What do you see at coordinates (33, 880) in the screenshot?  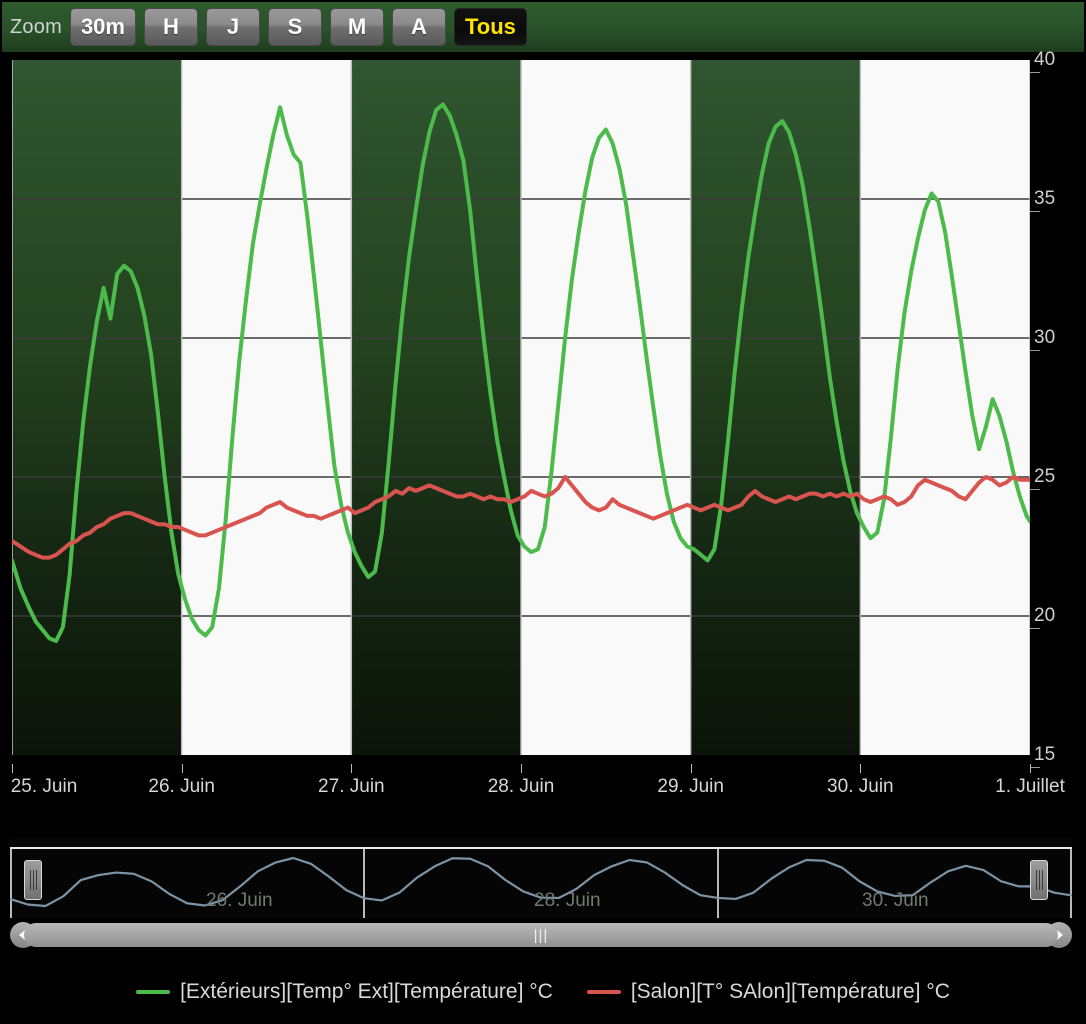 I see `navigator-left-handle` at bounding box center [33, 880].